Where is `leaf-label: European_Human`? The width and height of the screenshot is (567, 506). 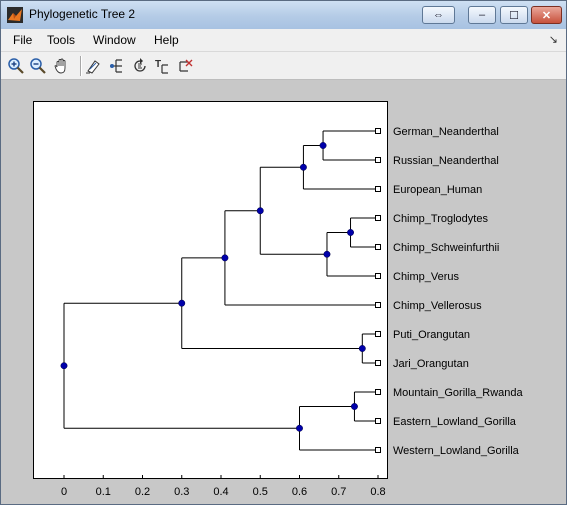 leaf-label: European_Human is located at coordinates (437, 190).